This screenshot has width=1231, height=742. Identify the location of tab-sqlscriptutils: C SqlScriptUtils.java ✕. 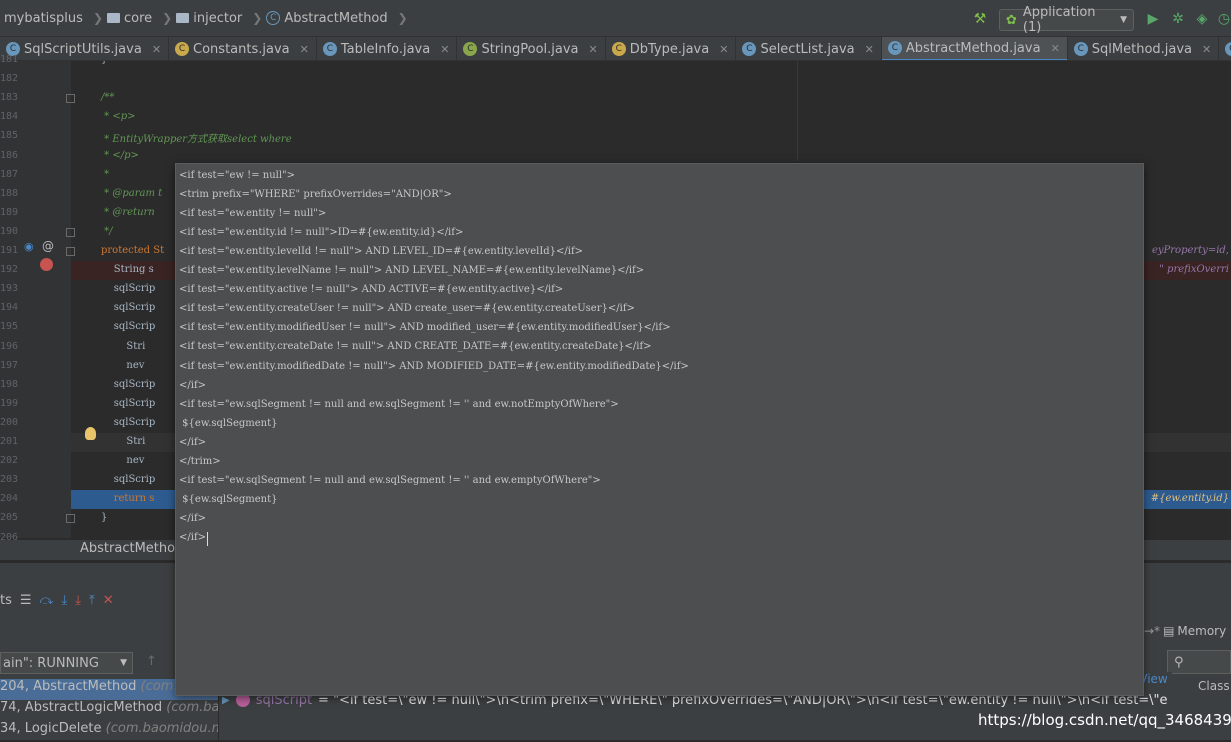
(85, 48).